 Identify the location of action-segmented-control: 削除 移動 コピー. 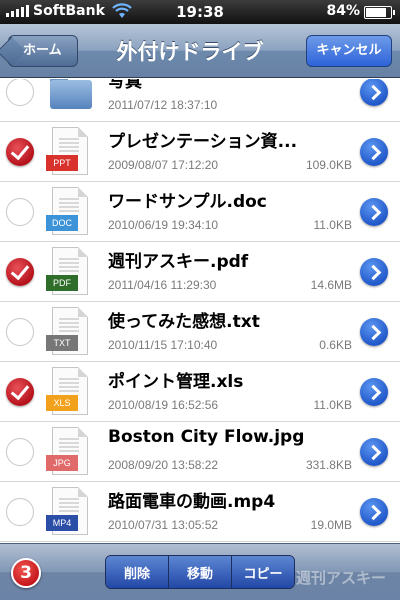
(200, 572).